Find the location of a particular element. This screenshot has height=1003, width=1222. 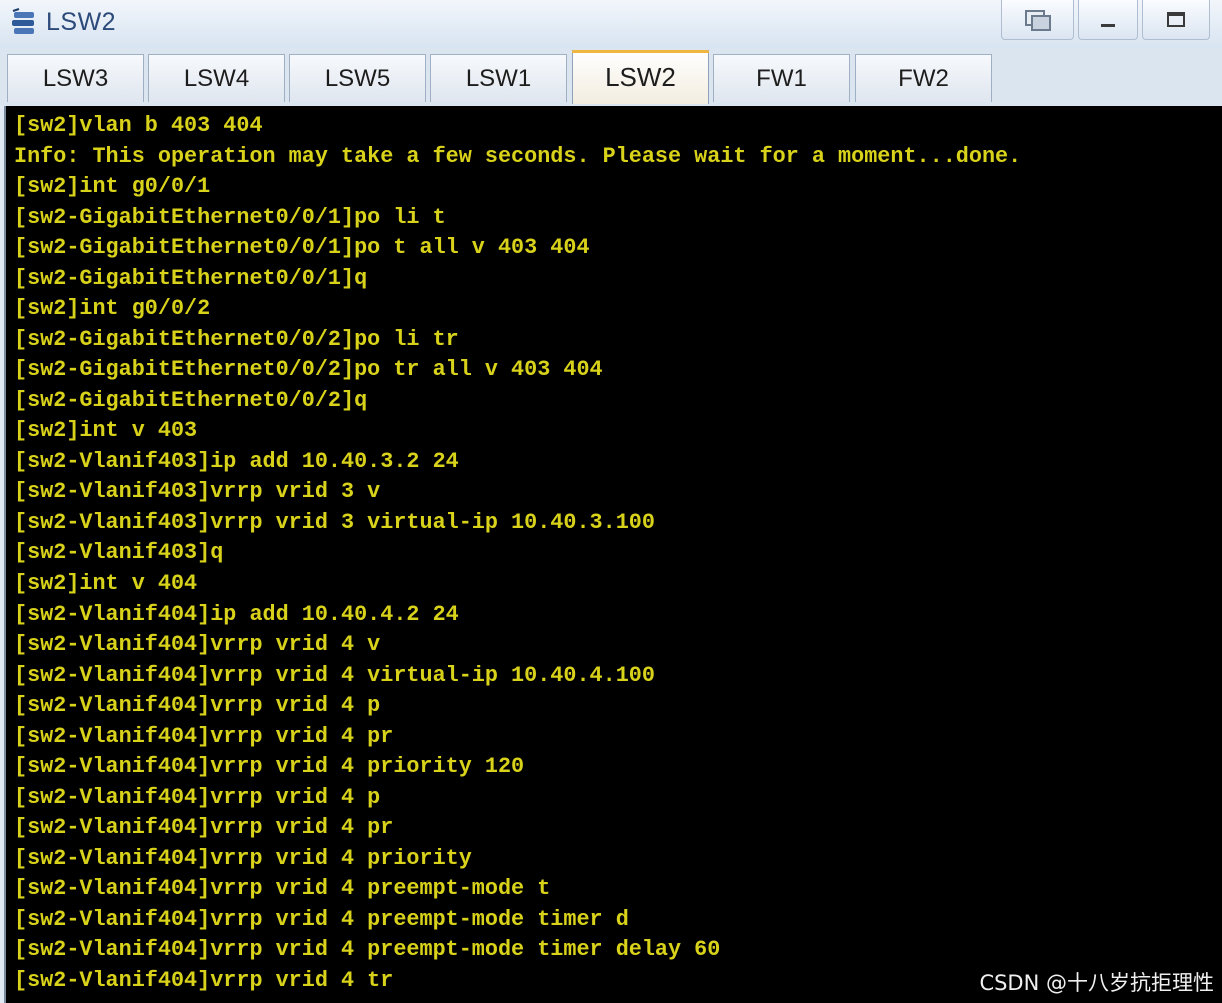

tab-lsw2: LSW2 is located at coordinates (640, 77).